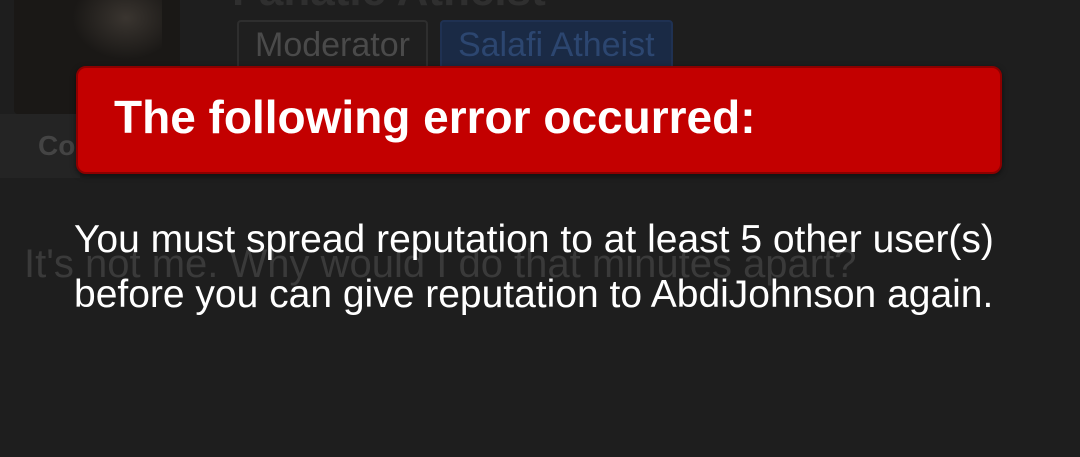 The height and width of the screenshot is (457, 1080). I want to click on post-stats-label: Co, so click(57, 145).